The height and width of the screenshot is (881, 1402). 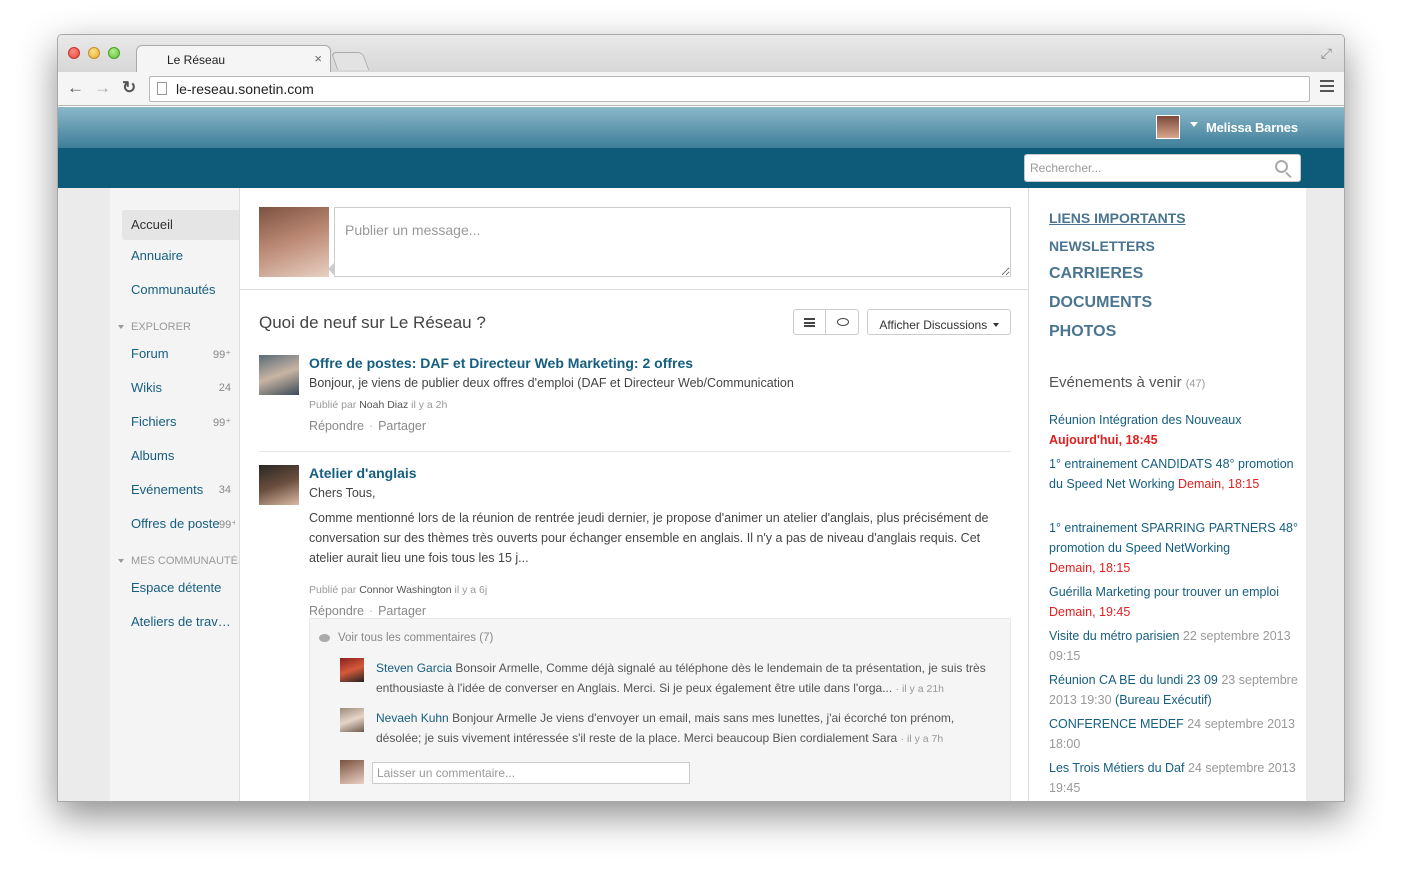 What do you see at coordinates (1281, 166) in the screenshot?
I see `search-icon` at bounding box center [1281, 166].